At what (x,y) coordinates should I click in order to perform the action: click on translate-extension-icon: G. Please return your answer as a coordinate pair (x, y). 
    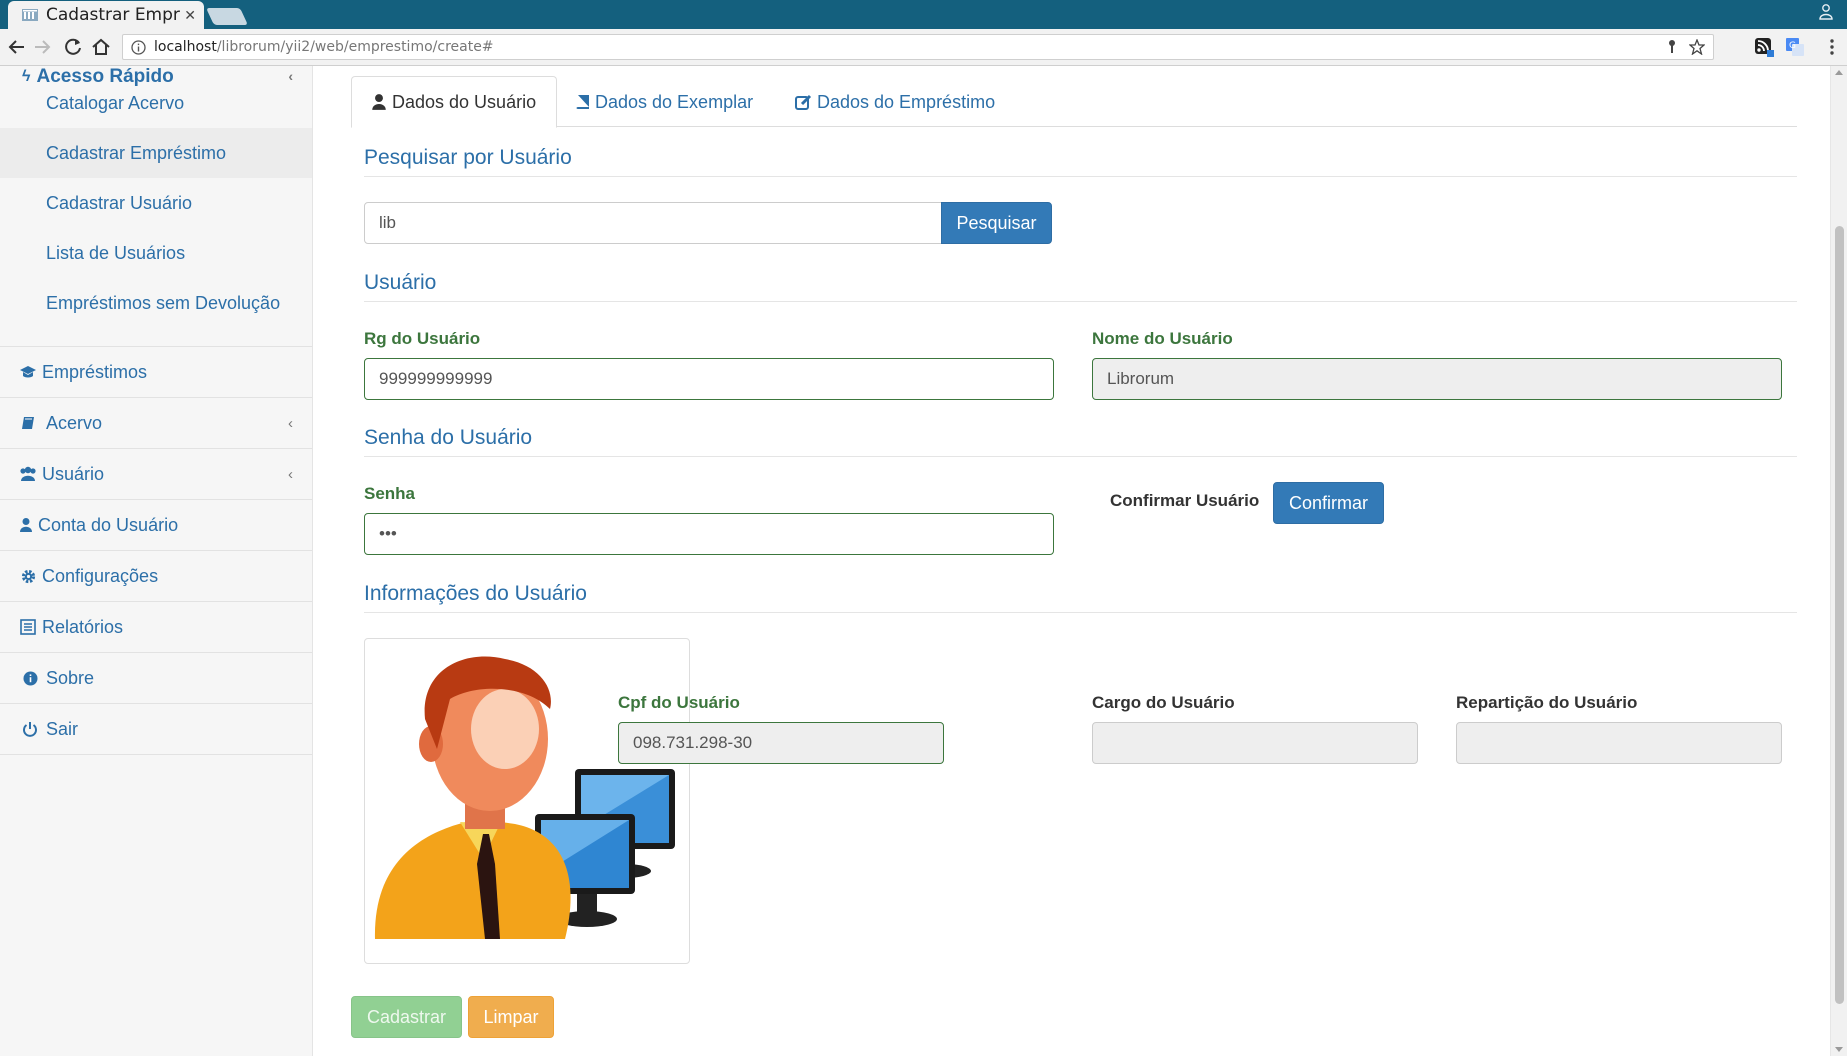
    Looking at the image, I should click on (1795, 47).